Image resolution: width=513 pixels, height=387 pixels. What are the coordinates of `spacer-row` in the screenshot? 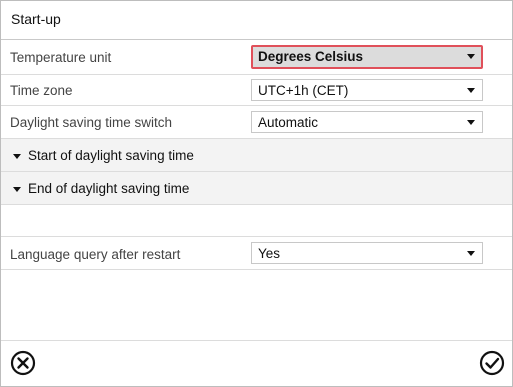 It's located at (256, 221).